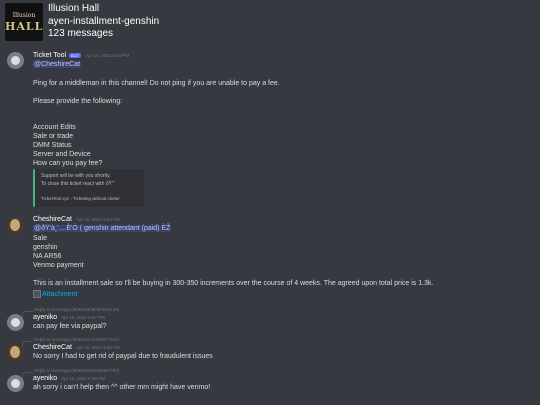 The image size is (540, 405). Describe the element at coordinates (76, 339) in the screenshot. I see `reply-reference: Reply to message (965044175426677842)` at that location.